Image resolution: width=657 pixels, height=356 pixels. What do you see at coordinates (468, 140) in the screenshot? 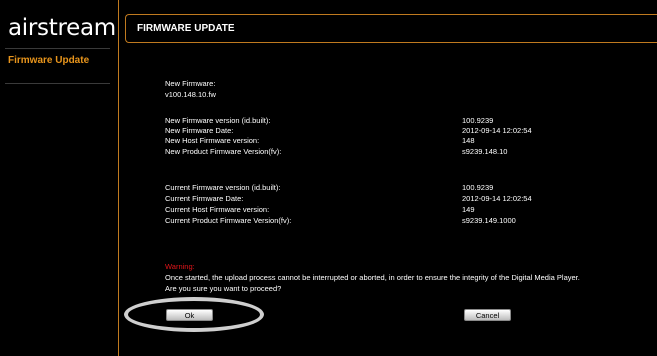
I see `new-host-firmware-value: 148` at bounding box center [468, 140].